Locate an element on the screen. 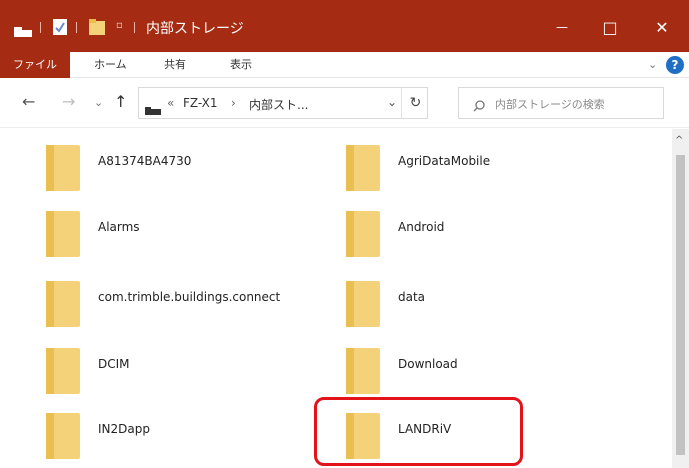 The width and height of the screenshot is (689, 468). title-bar: ▫ 内部ストレージ — □ ✕ is located at coordinates (344, 26).